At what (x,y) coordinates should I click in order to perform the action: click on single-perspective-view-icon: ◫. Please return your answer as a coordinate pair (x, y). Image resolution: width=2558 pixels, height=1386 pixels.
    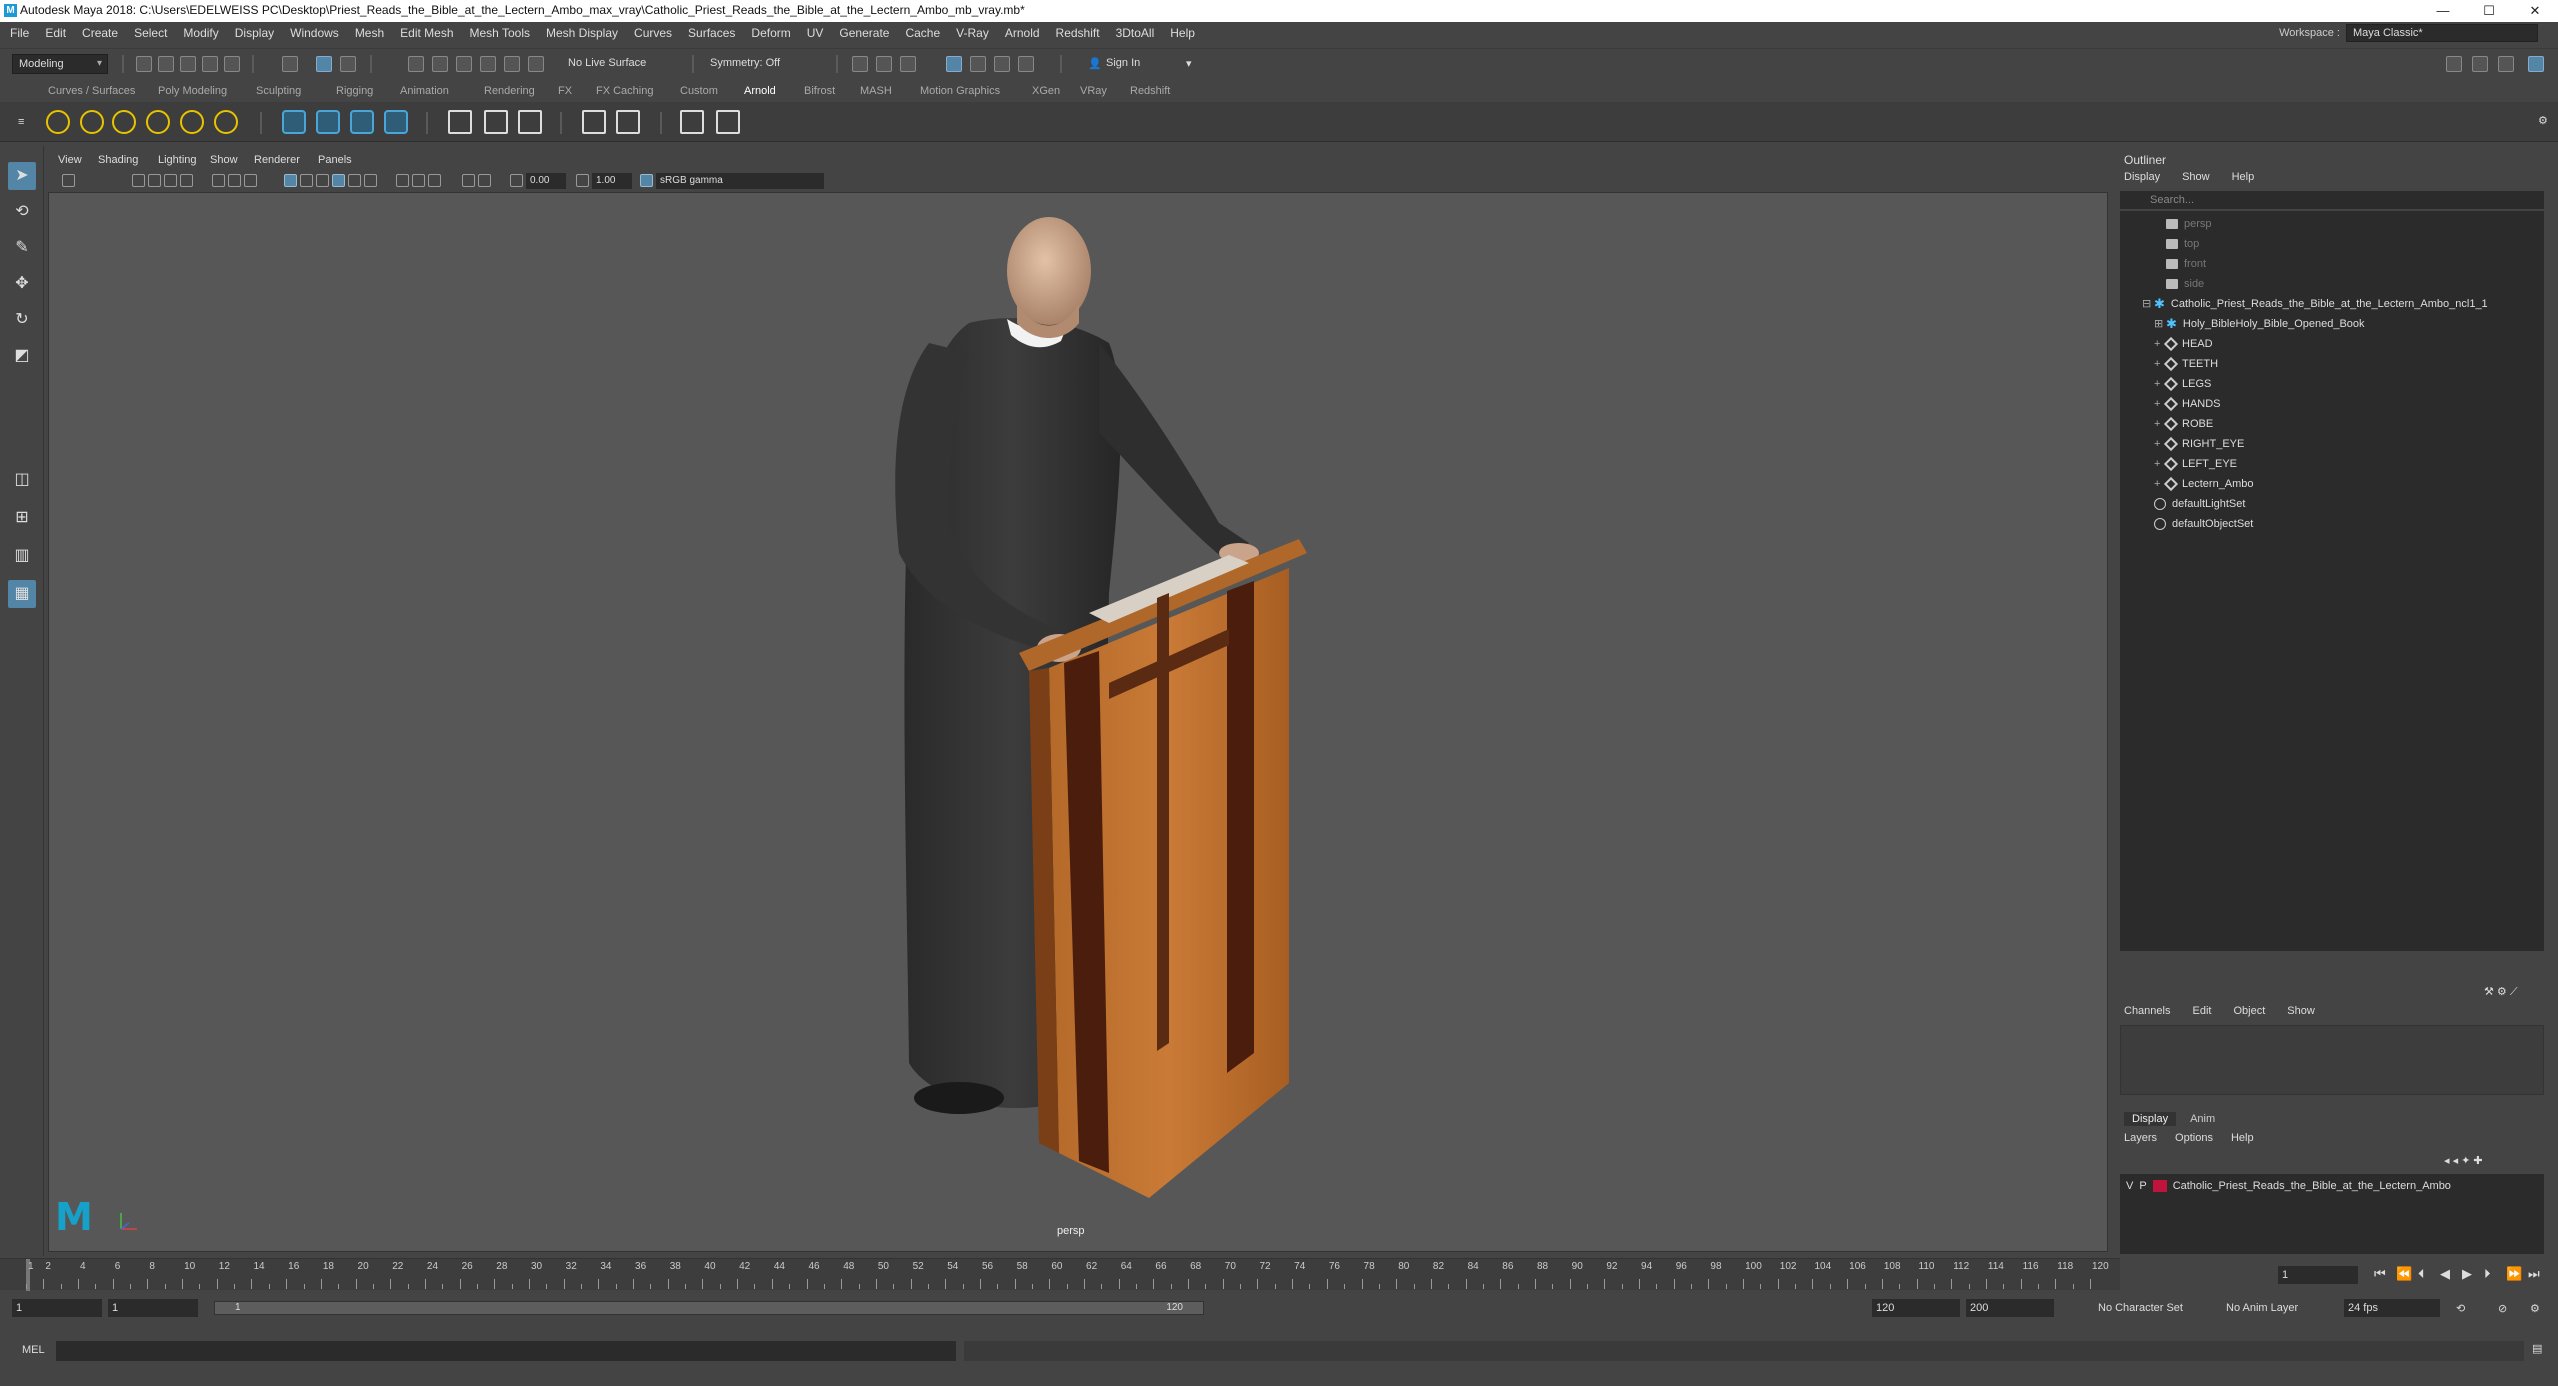
    Looking at the image, I should click on (22, 480).